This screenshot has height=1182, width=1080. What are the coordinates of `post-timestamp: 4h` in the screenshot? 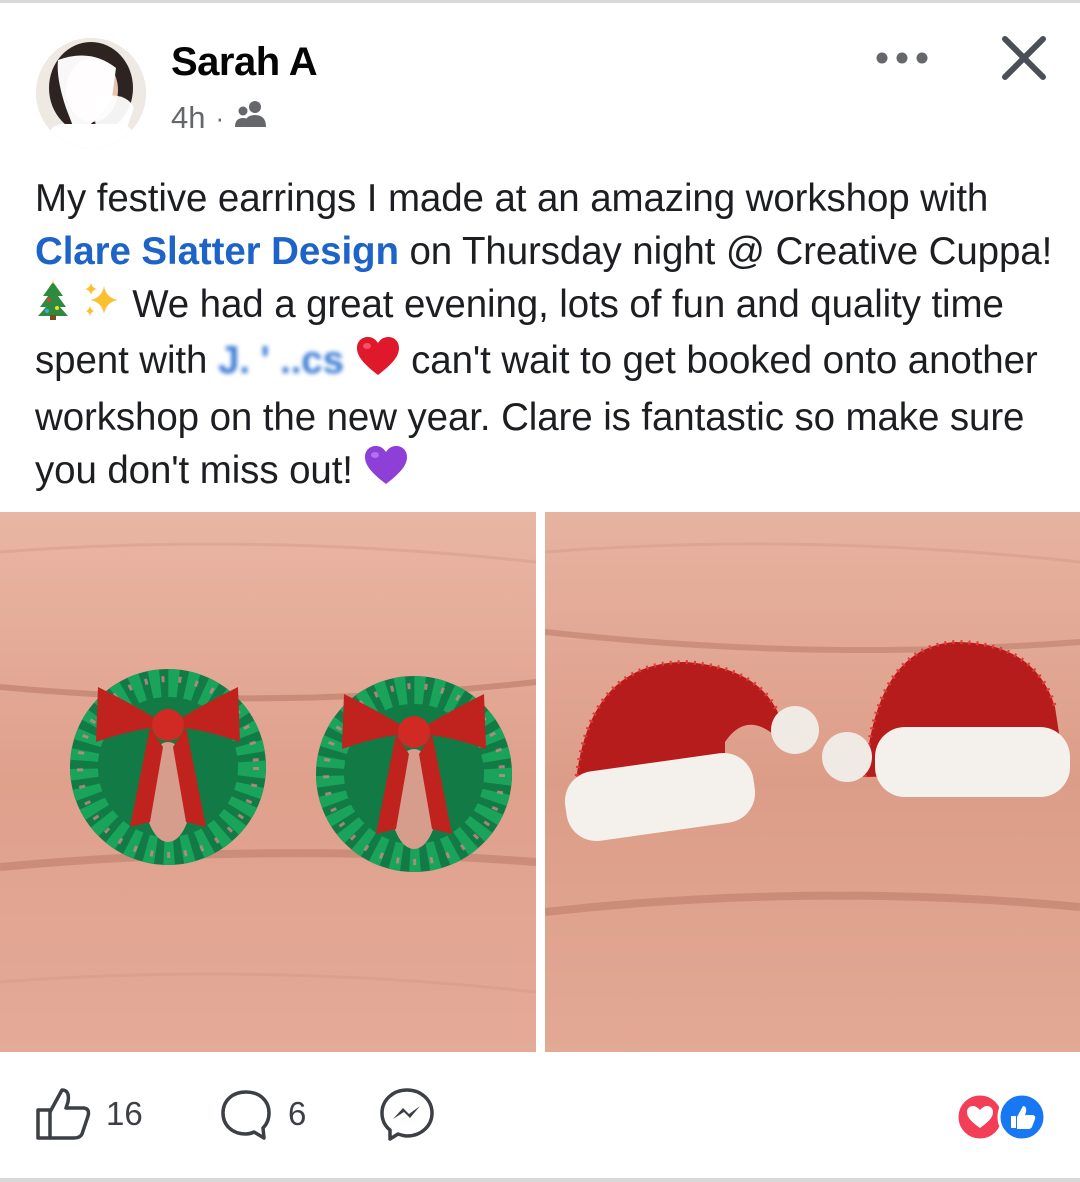 It's located at (188, 118).